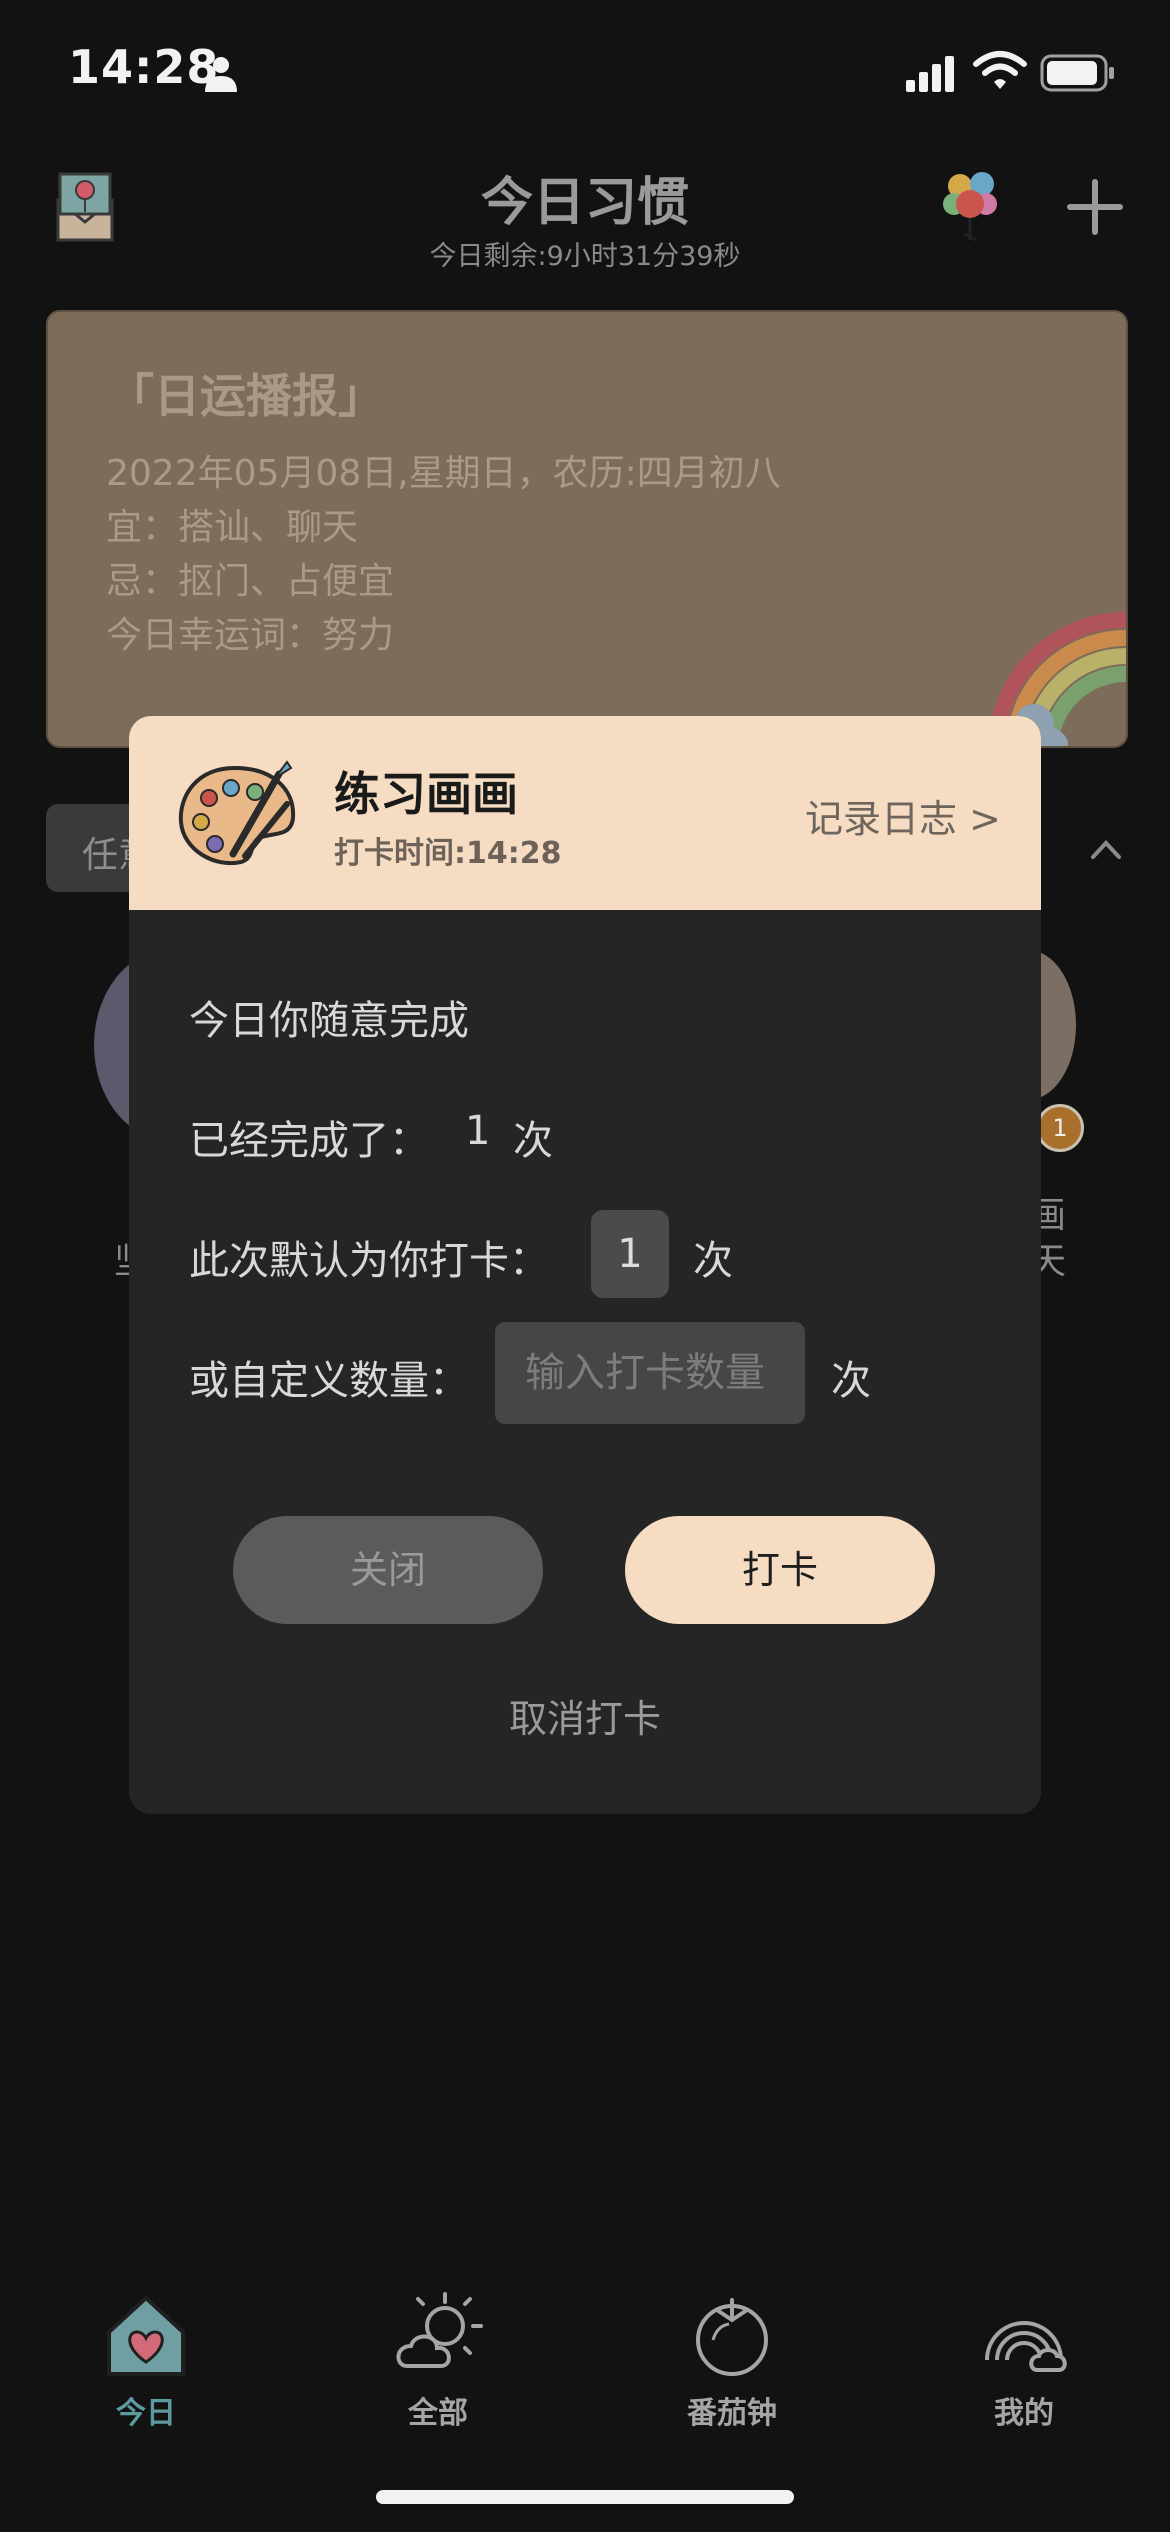 Image resolution: width=1170 pixels, height=2532 pixels. I want to click on custom-count-label: 或自定义数量：, so click(329, 1381).